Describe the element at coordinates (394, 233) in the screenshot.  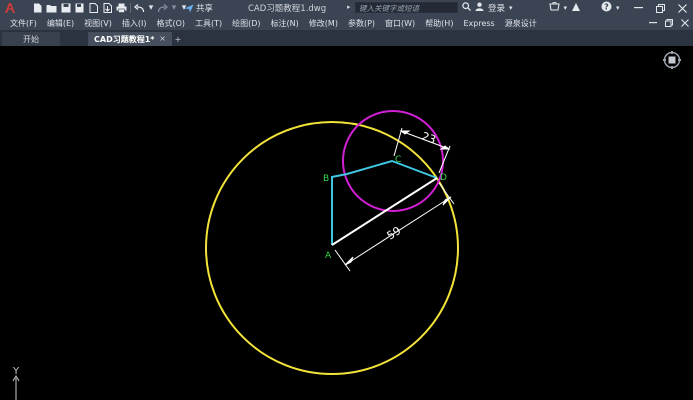
I see `dimension-59-text: 59` at that location.